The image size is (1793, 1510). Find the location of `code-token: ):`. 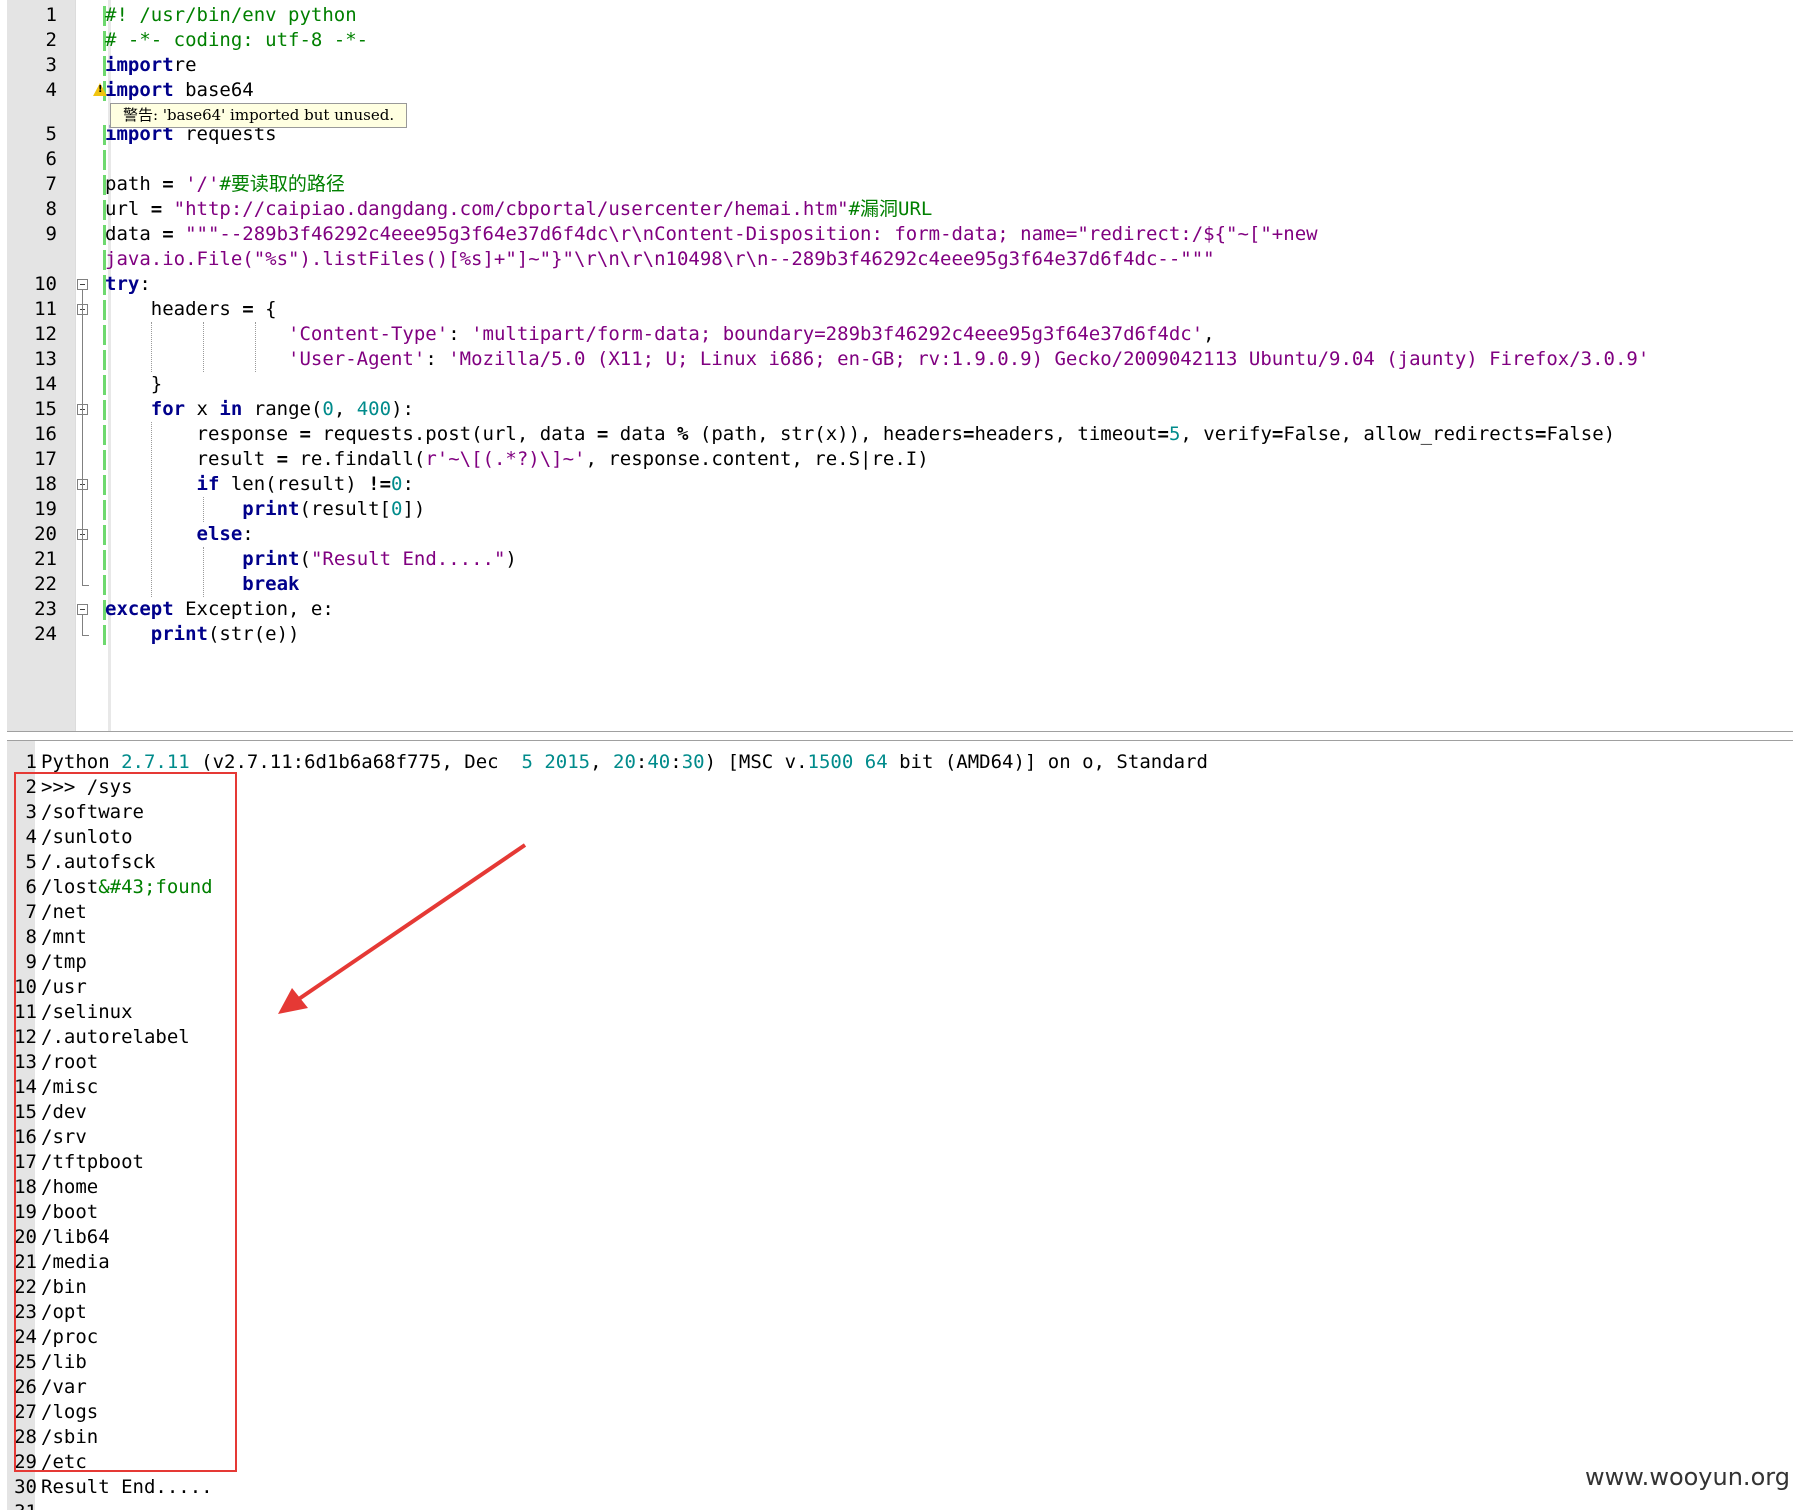

code-token: ): is located at coordinates (402, 409).